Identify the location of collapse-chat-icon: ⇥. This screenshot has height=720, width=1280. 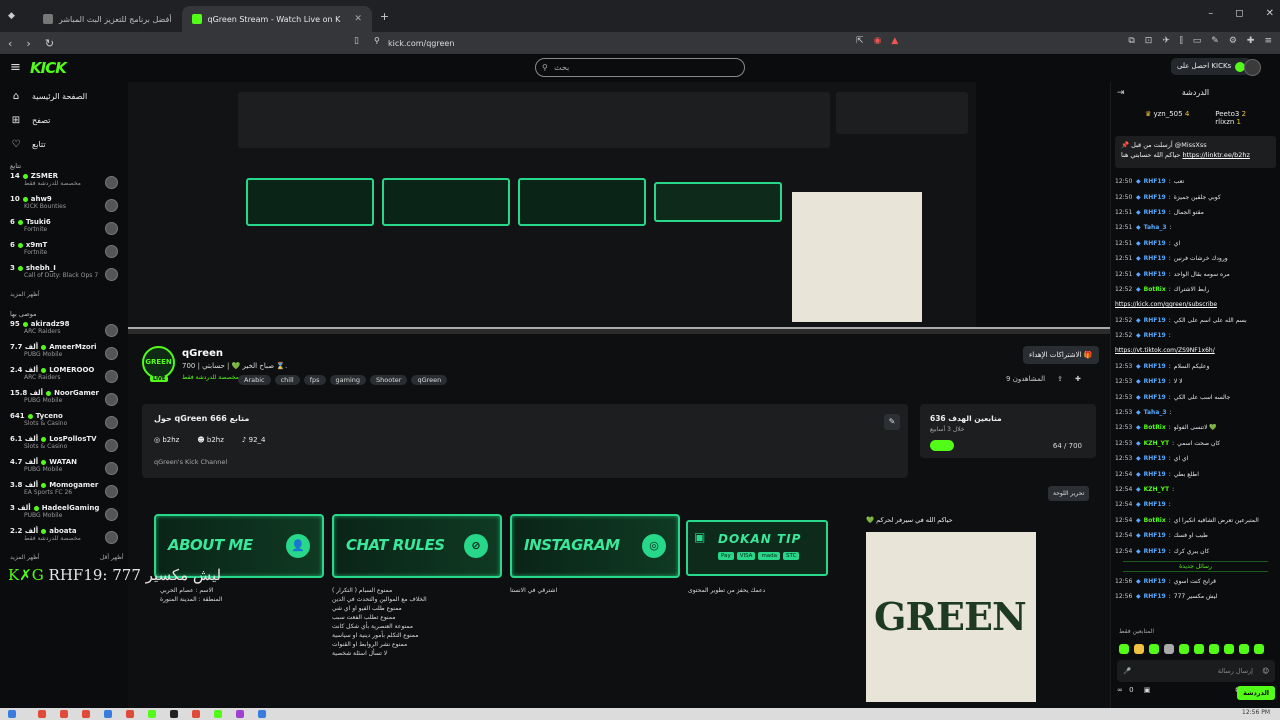
(1121, 93).